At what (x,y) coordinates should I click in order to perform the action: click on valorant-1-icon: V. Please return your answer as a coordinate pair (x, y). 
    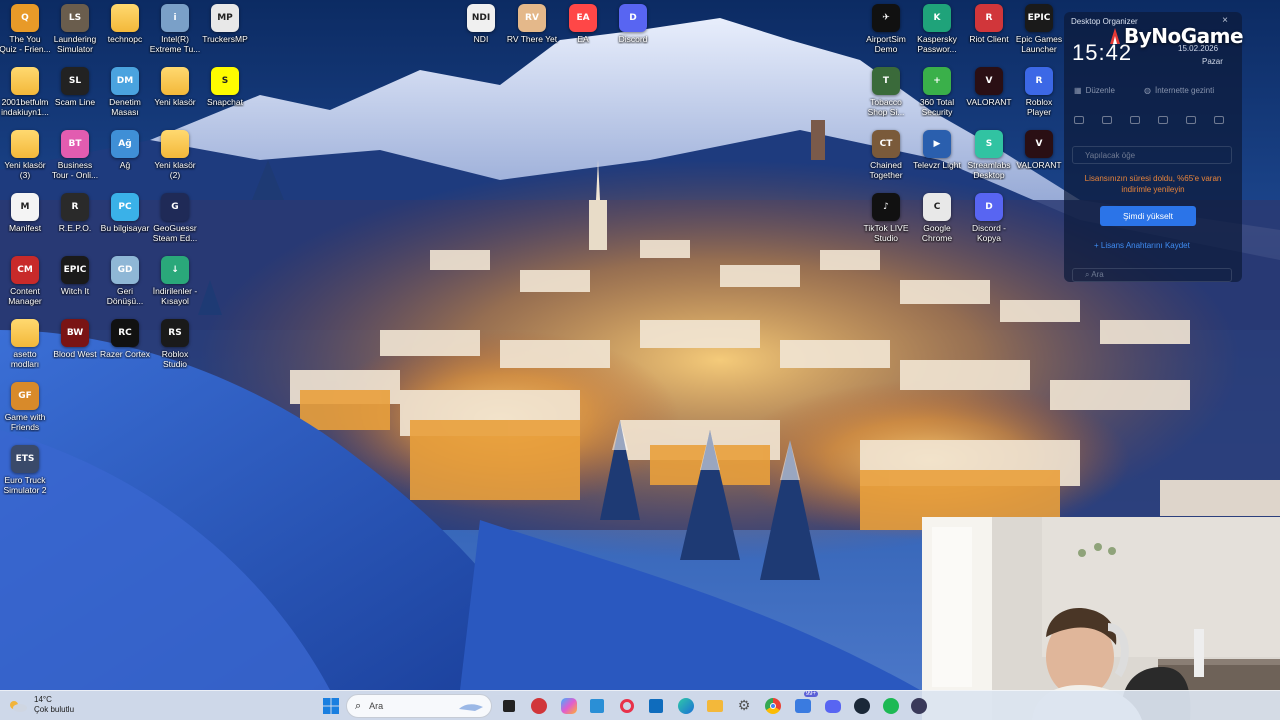
    Looking at the image, I should click on (989, 81).